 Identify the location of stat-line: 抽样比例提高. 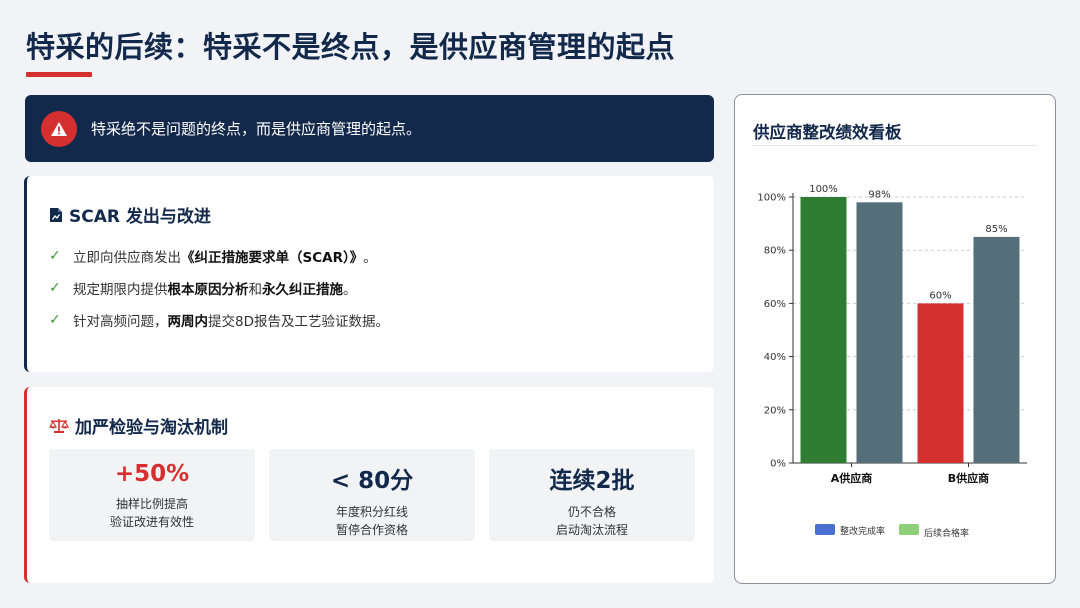
(151, 504).